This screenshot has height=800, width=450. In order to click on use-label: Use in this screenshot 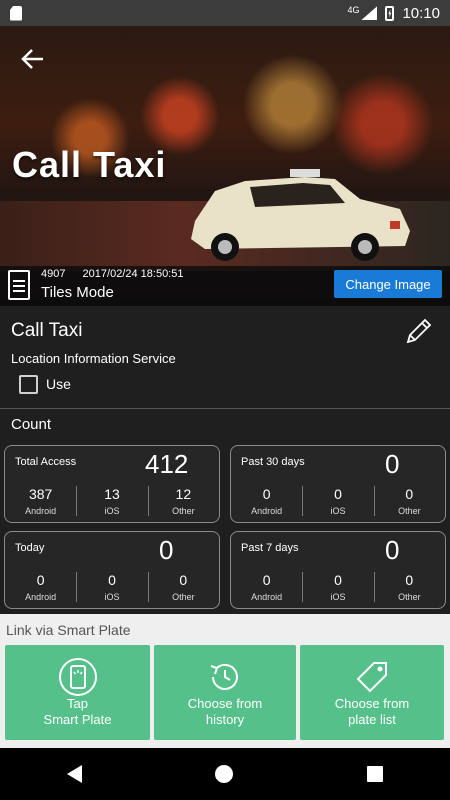, I will do `click(58, 384)`.